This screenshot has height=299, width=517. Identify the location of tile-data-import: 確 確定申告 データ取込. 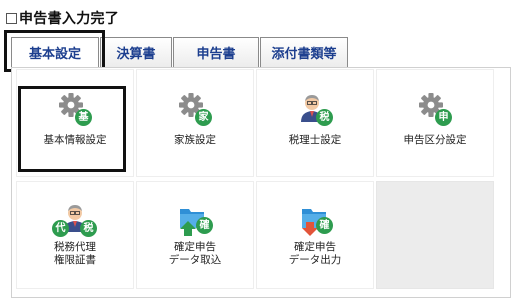
(195, 235).